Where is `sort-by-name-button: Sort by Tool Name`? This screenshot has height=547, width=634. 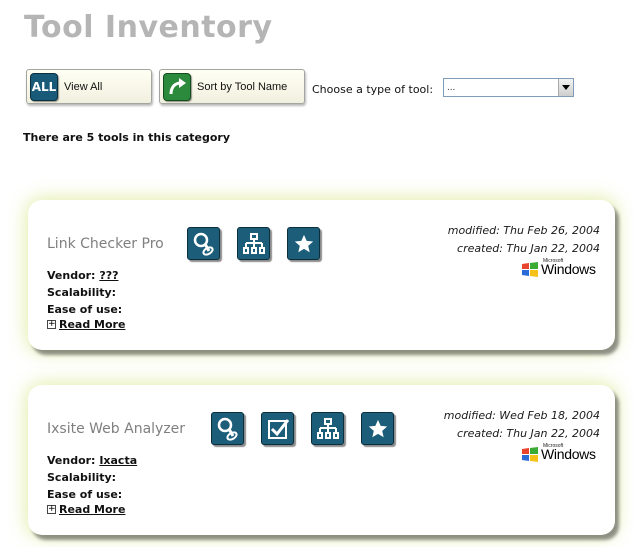
sort-by-name-button: Sort by Tool Name is located at coordinates (232, 86).